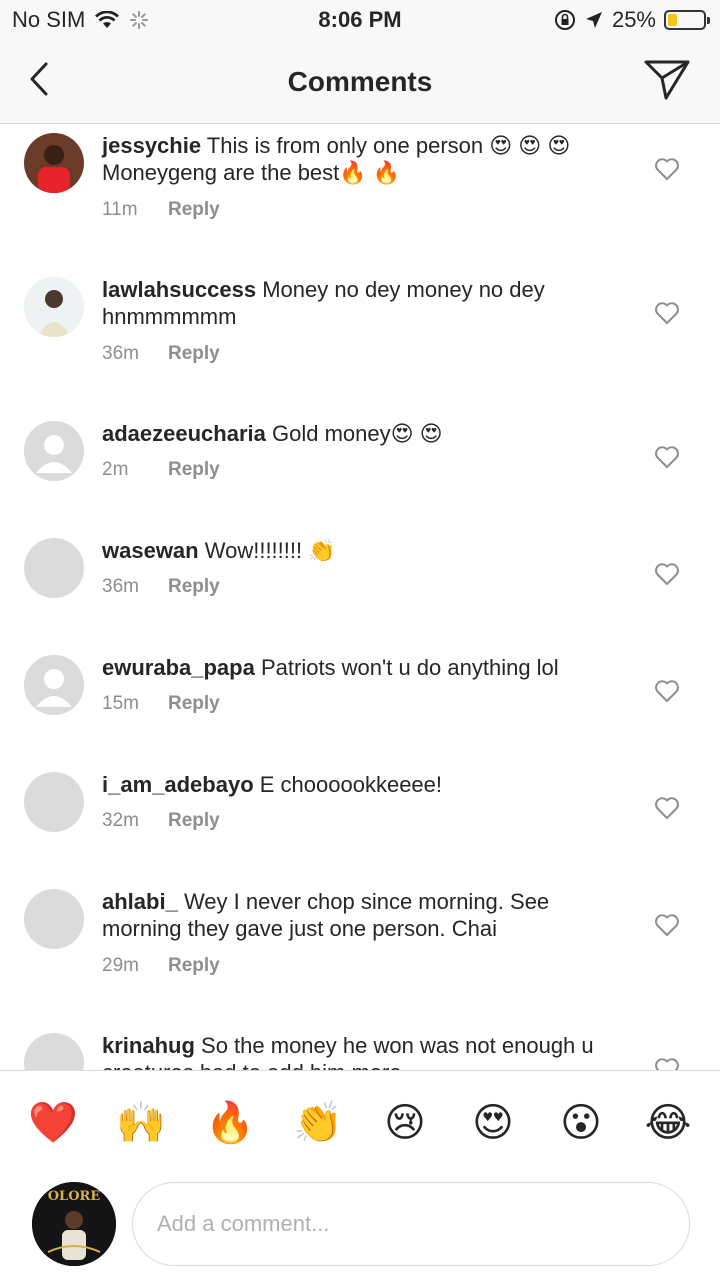 This screenshot has height=1280, width=720. Describe the element at coordinates (179, 289) in the screenshot. I see `comment-username: lawlahsuccess` at that location.